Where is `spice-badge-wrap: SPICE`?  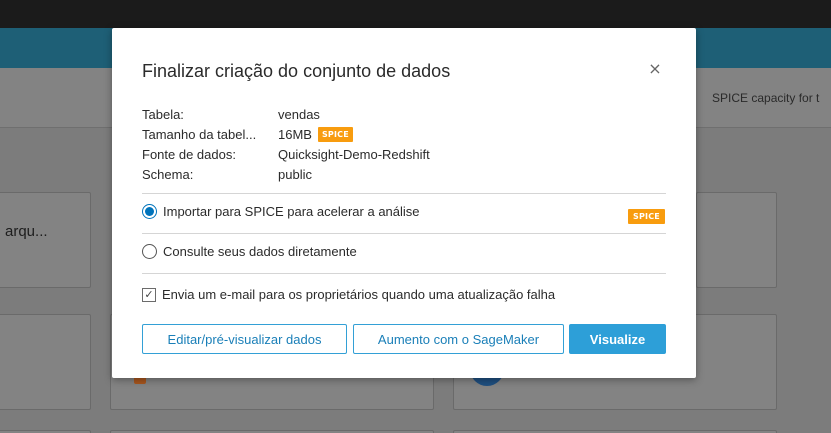 spice-badge-wrap: SPICE is located at coordinates (646, 215).